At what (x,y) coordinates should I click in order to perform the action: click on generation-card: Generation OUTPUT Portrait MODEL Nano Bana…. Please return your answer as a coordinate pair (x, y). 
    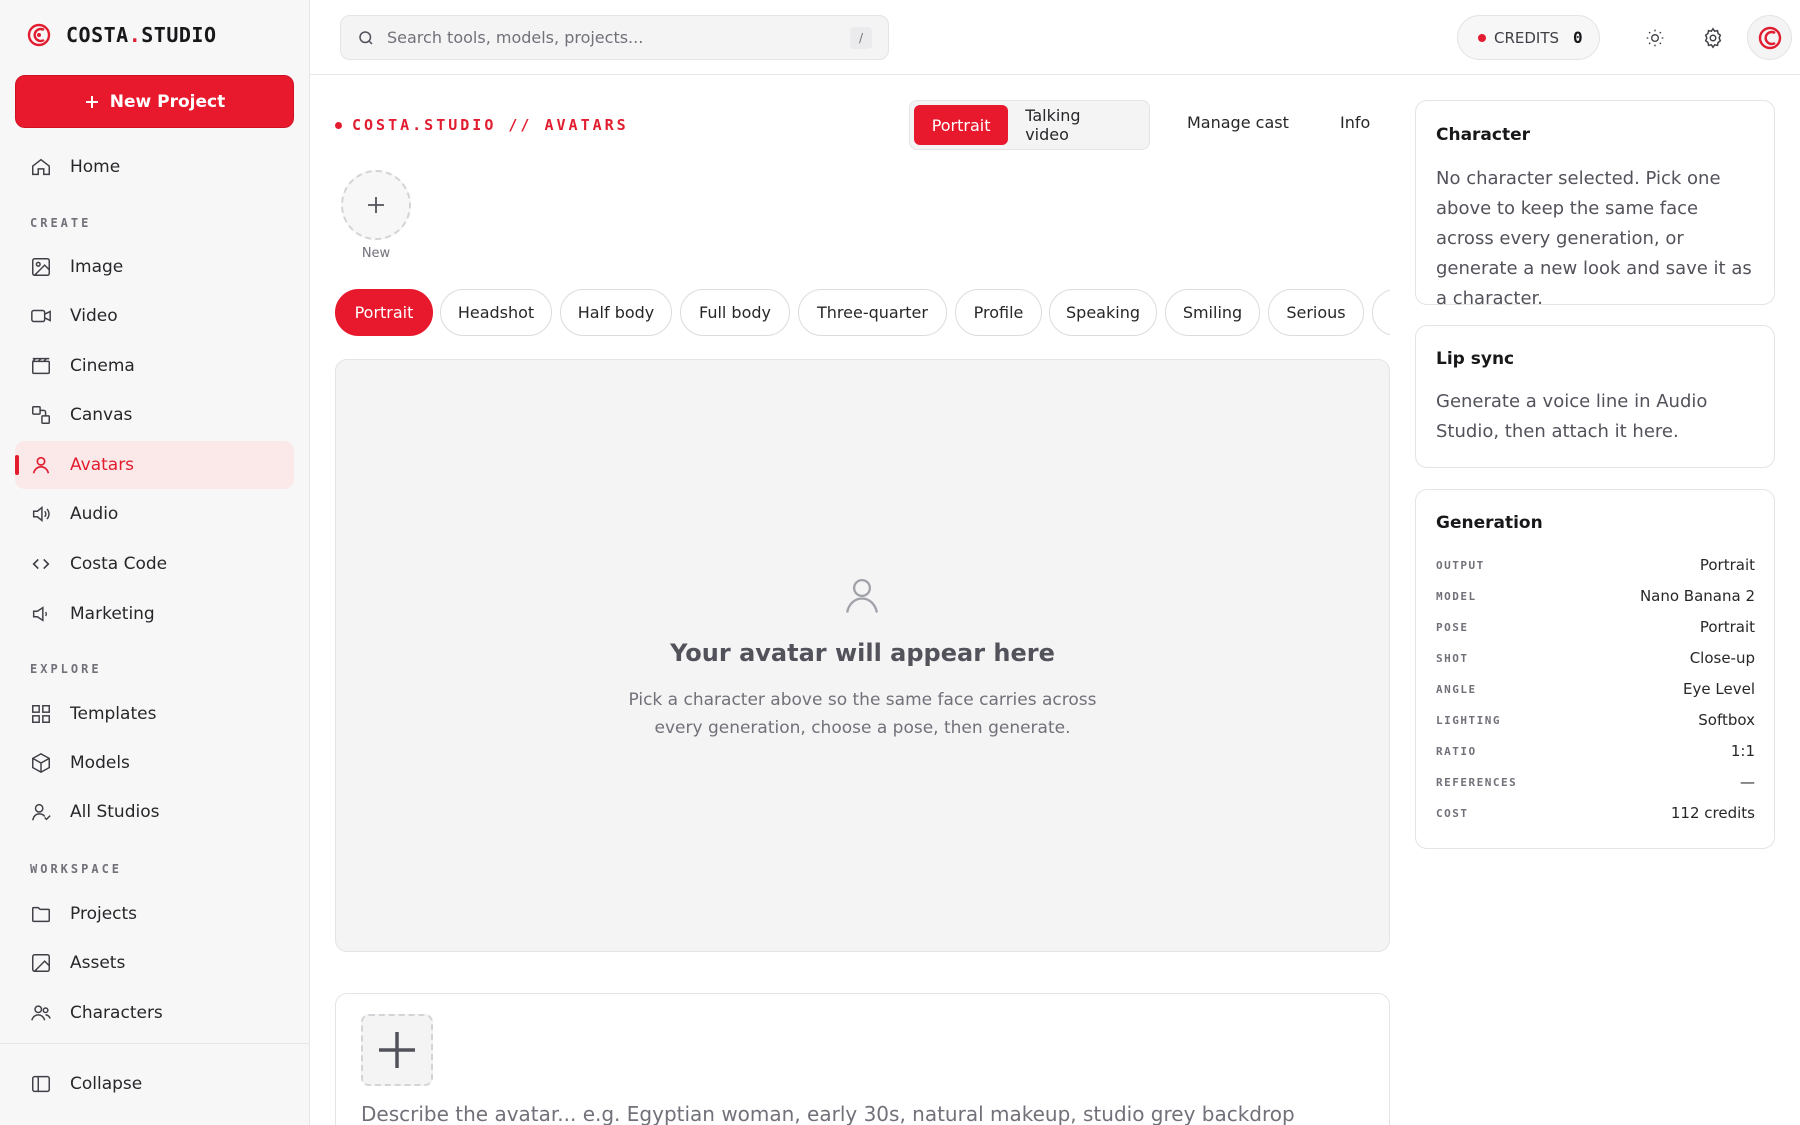
    Looking at the image, I should click on (1595, 669).